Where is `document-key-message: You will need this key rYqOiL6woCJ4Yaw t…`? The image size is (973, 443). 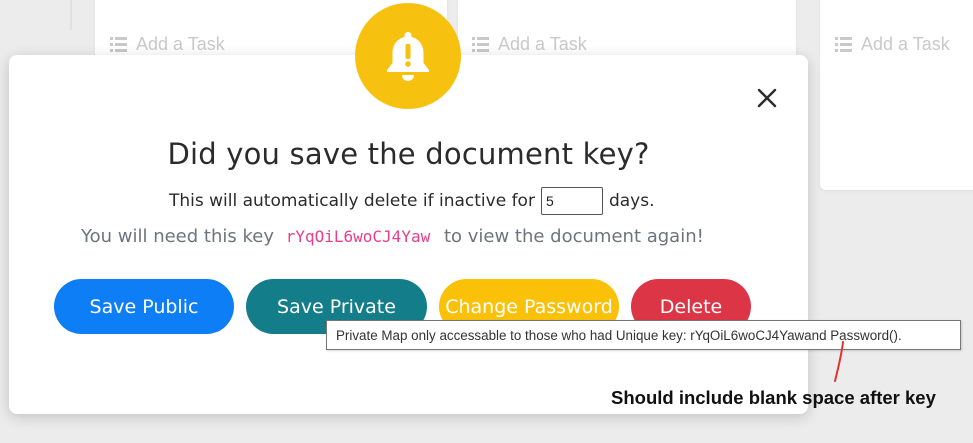 document-key-message: You will need this key rYqOiL6woCJ4Yaw t… is located at coordinates (392, 236).